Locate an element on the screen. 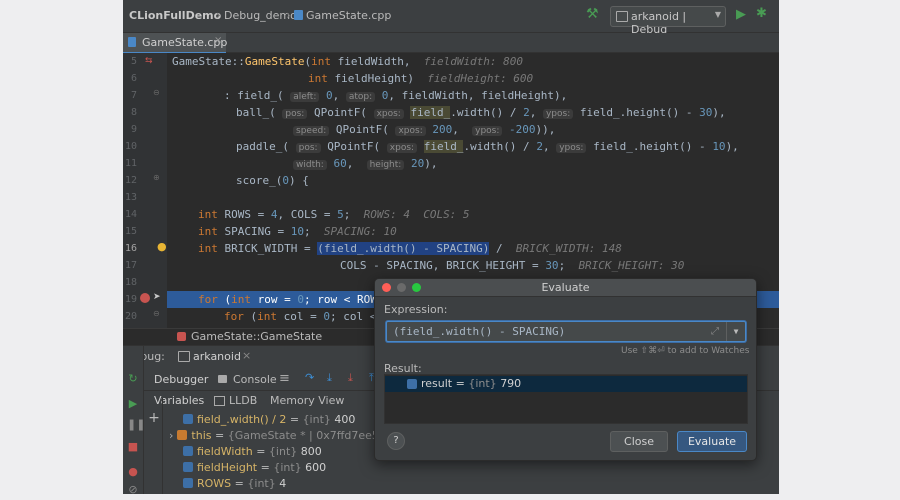 The height and width of the screenshot is (500, 900). code-token: ; row < ROW is located at coordinates (340, 299).